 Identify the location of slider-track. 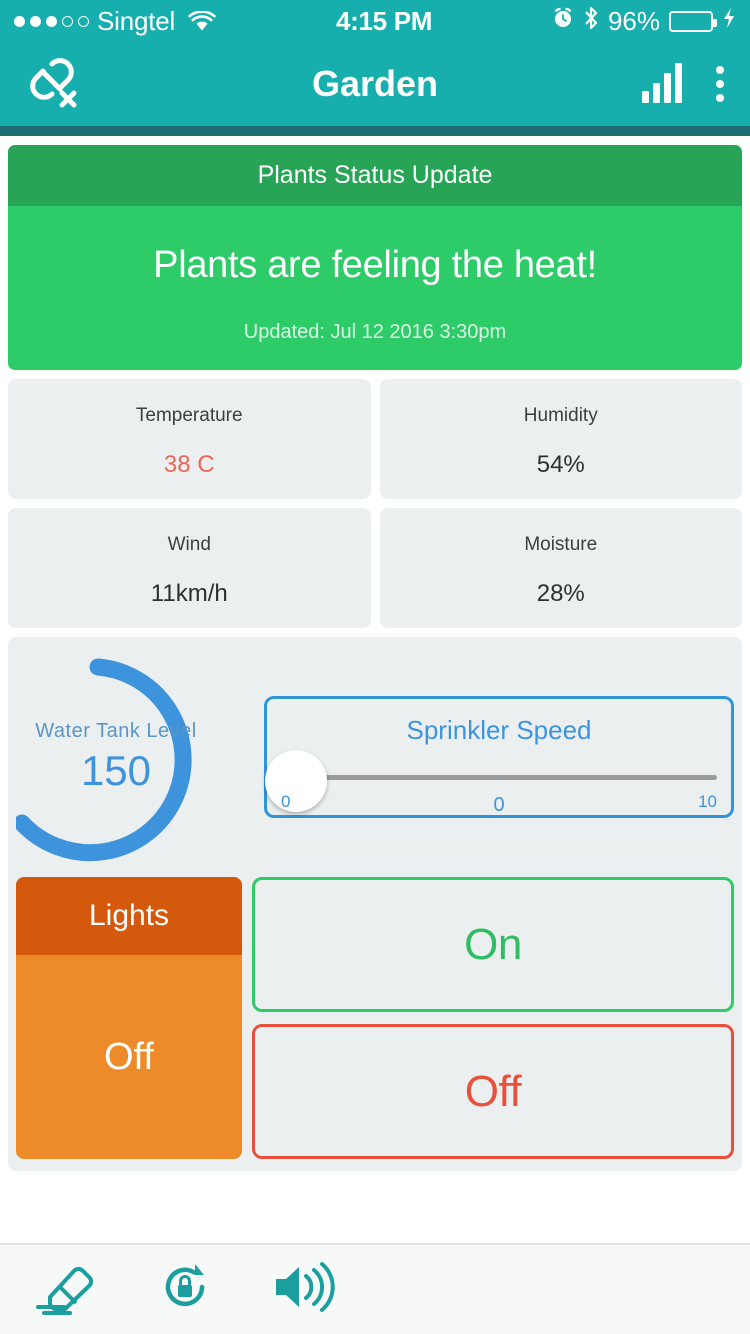
(499, 777).